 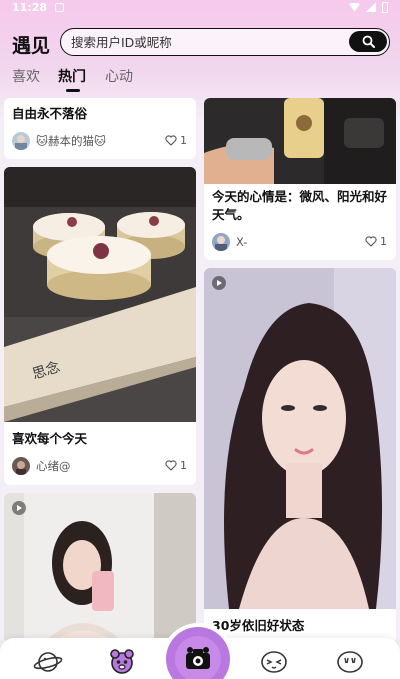 What do you see at coordinates (258, 625) in the screenshot?
I see `card-title: 30岁依旧好状态` at bounding box center [258, 625].